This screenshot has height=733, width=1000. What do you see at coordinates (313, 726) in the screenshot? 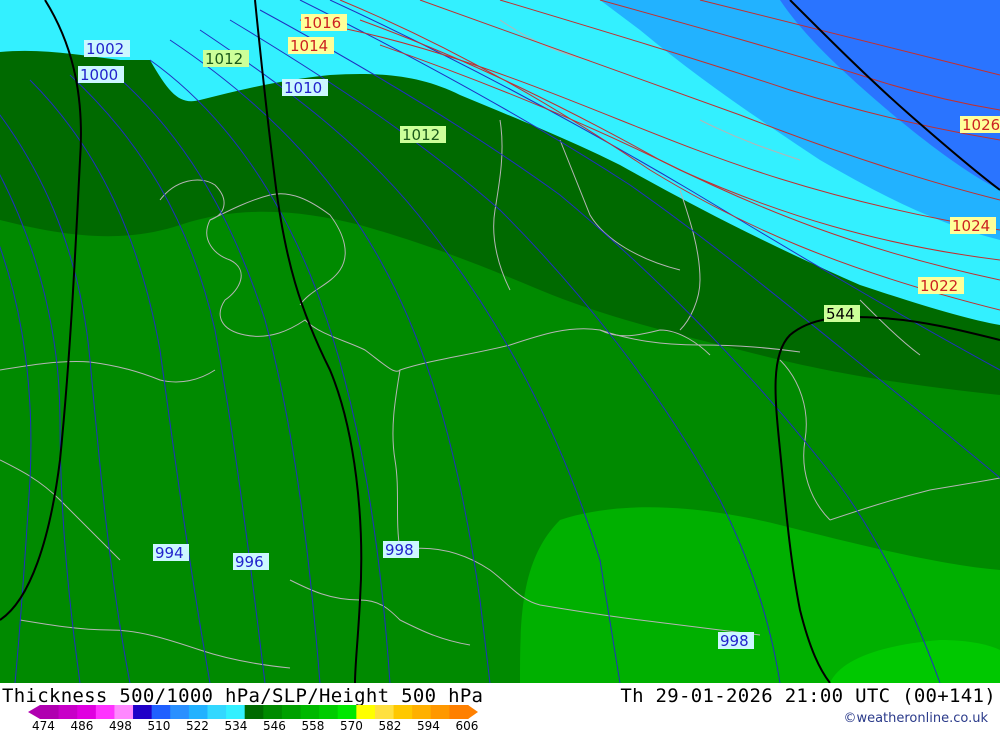
I see `scale-tick-label: 558` at bounding box center [313, 726].